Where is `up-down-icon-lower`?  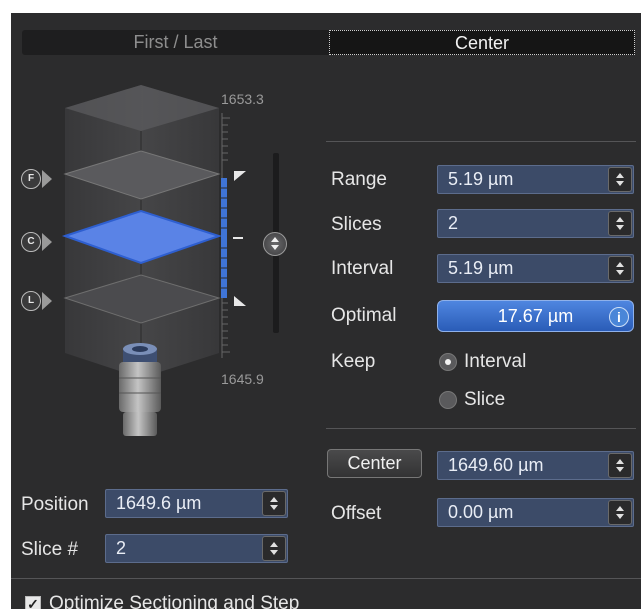
up-down-icon-lower is located at coordinates (275, 247).